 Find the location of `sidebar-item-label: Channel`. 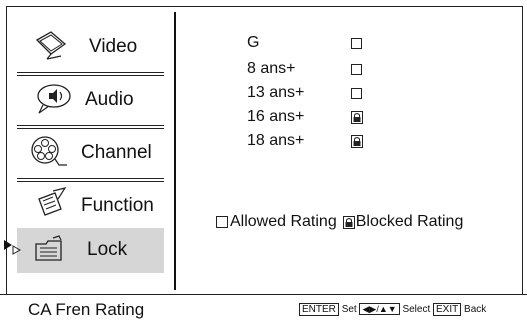

sidebar-item-label: Channel is located at coordinates (116, 152).